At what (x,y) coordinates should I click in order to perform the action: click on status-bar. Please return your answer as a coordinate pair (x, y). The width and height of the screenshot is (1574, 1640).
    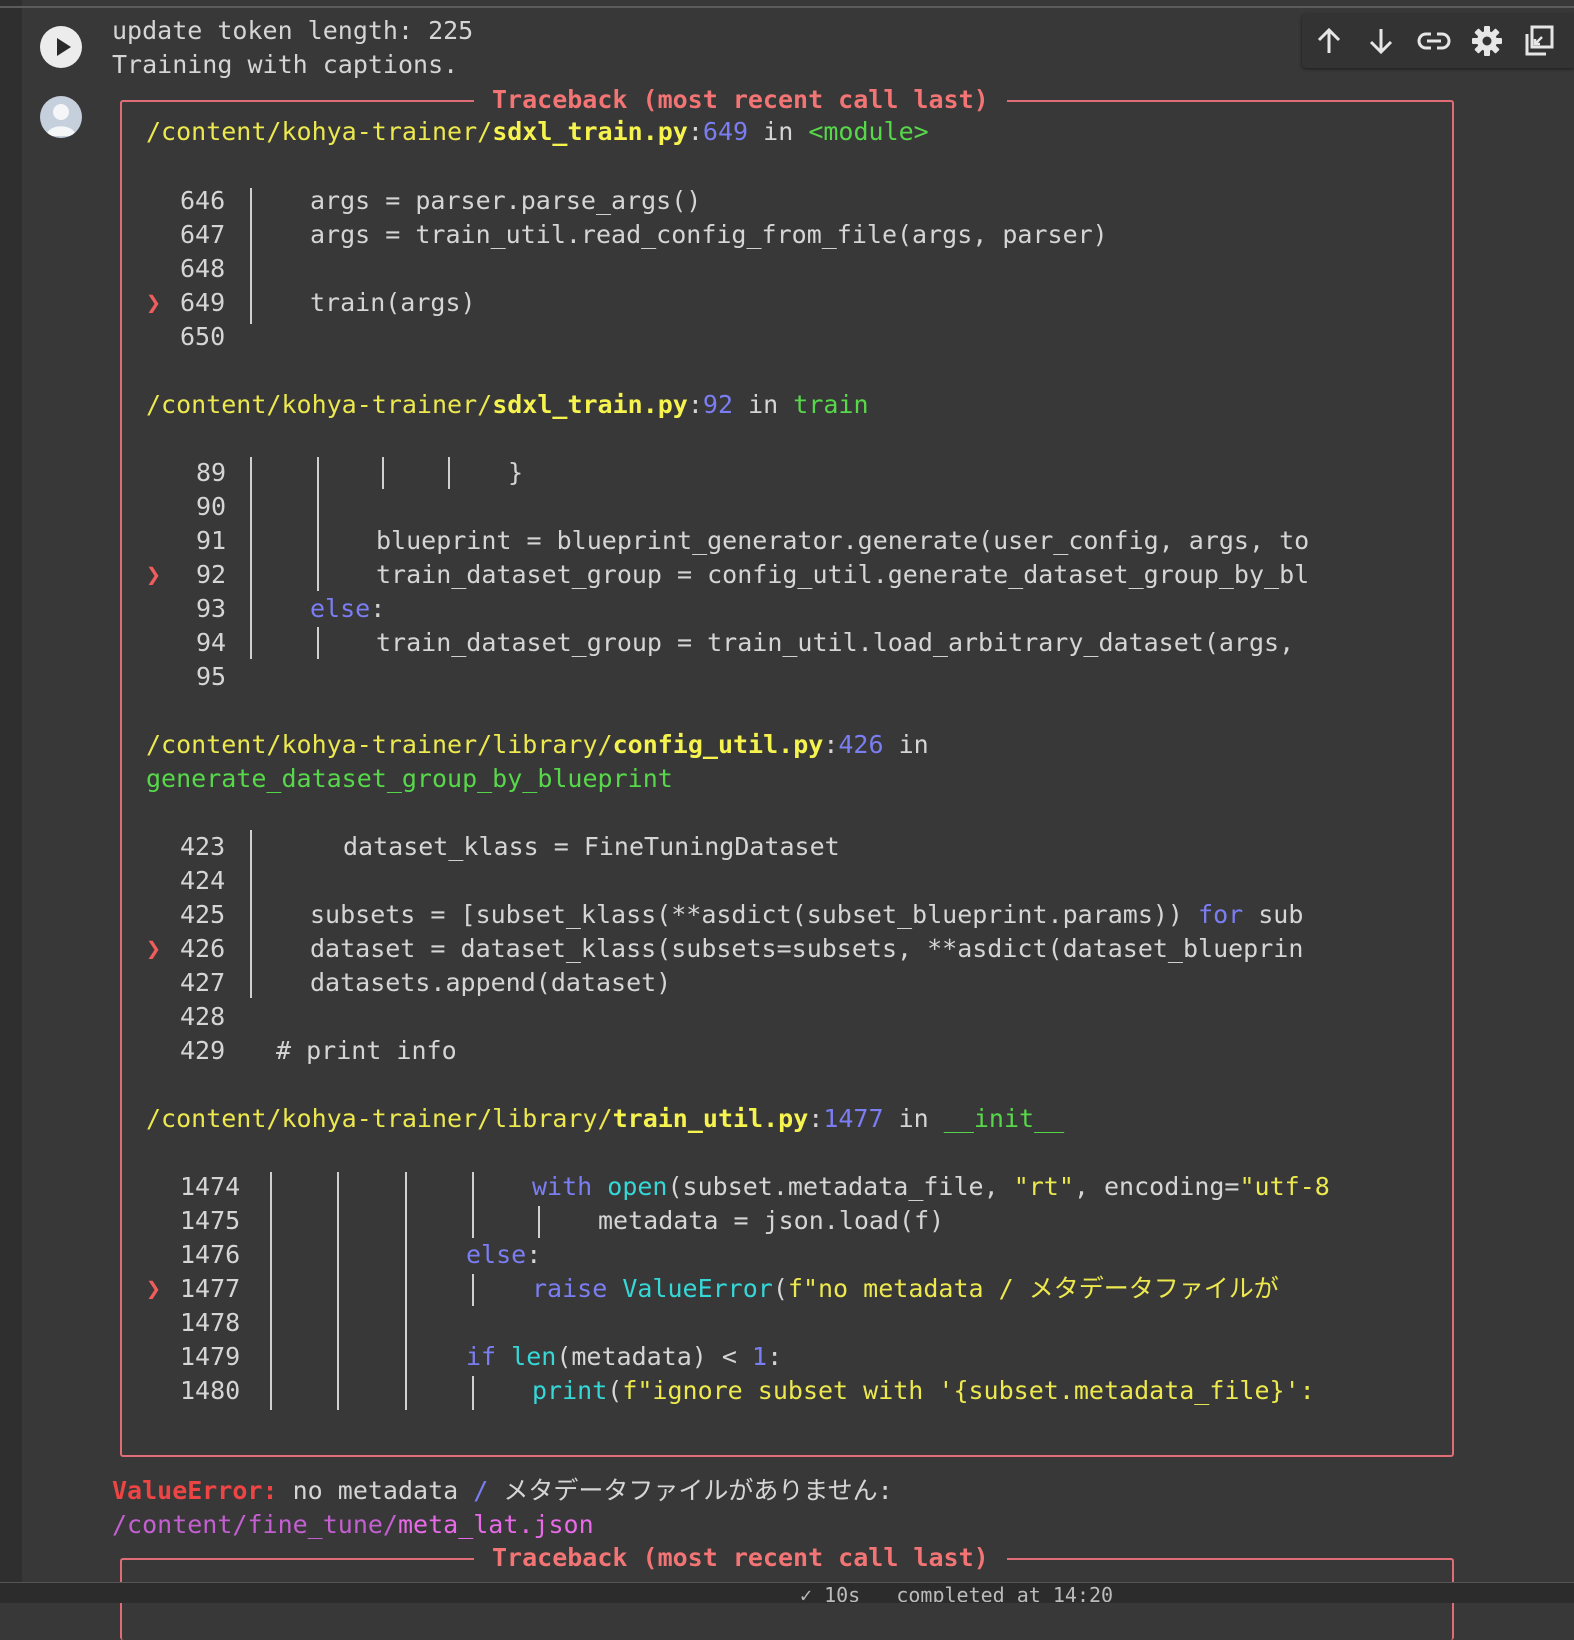
    Looking at the image, I should click on (787, 1592).